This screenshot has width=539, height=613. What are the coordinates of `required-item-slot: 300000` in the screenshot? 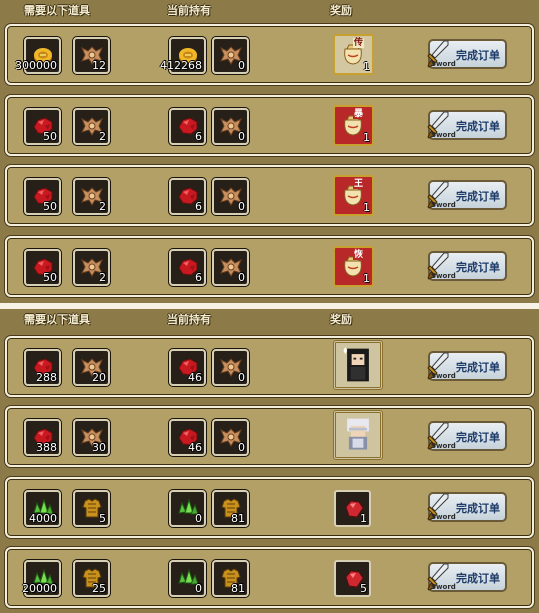 It's located at (38, 55).